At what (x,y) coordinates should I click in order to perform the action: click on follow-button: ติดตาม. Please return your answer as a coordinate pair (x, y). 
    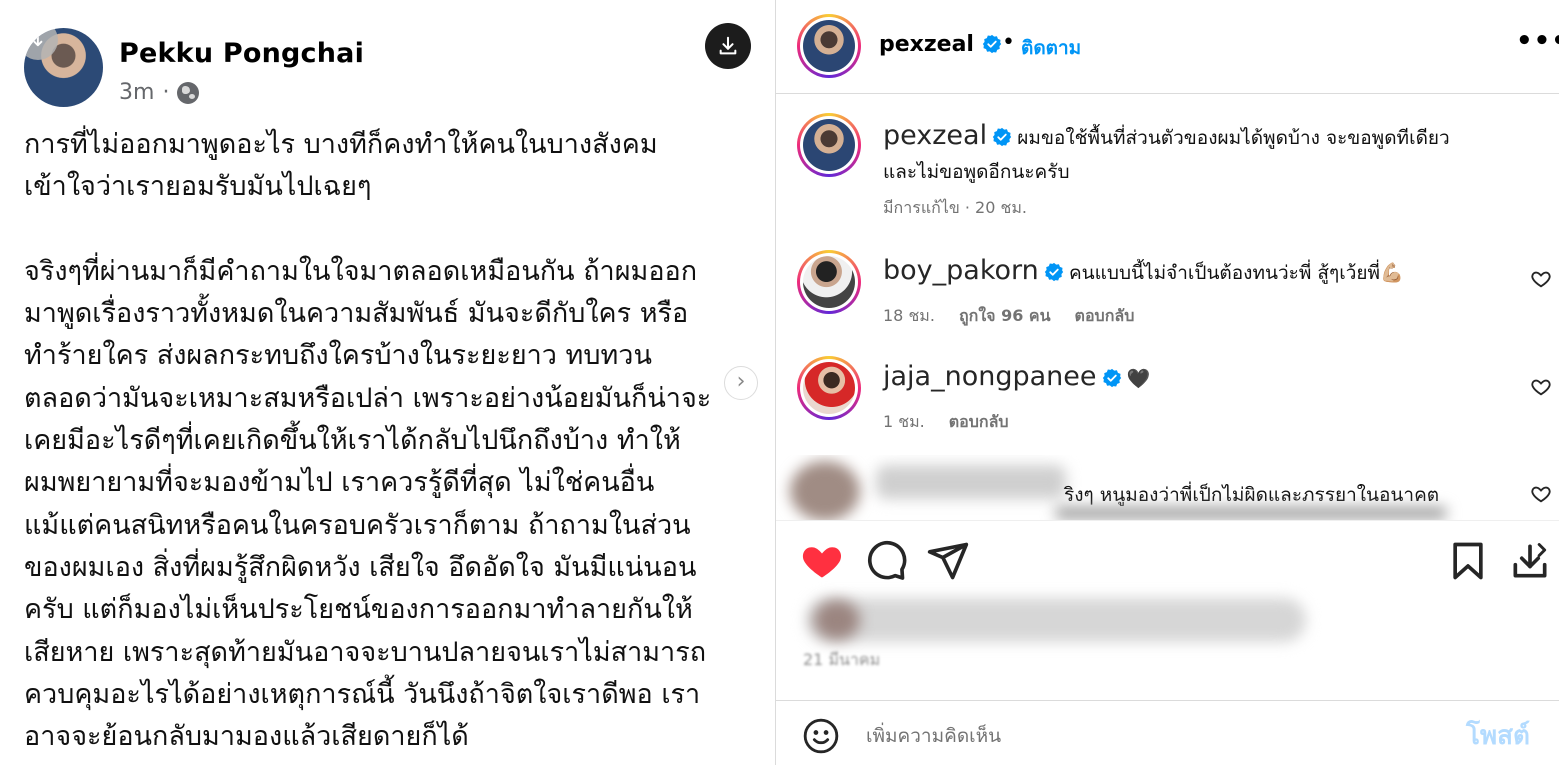
    Looking at the image, I should click on (1051, 48).